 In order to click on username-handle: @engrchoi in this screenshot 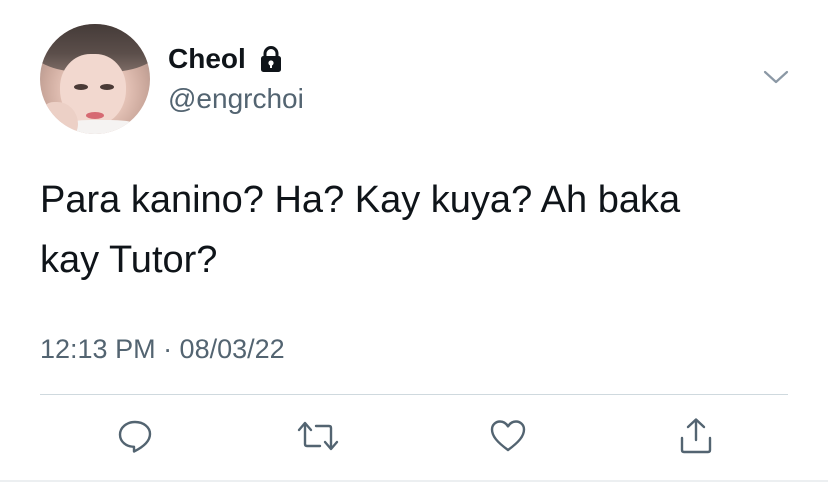, I will do `click(236, 99)`.